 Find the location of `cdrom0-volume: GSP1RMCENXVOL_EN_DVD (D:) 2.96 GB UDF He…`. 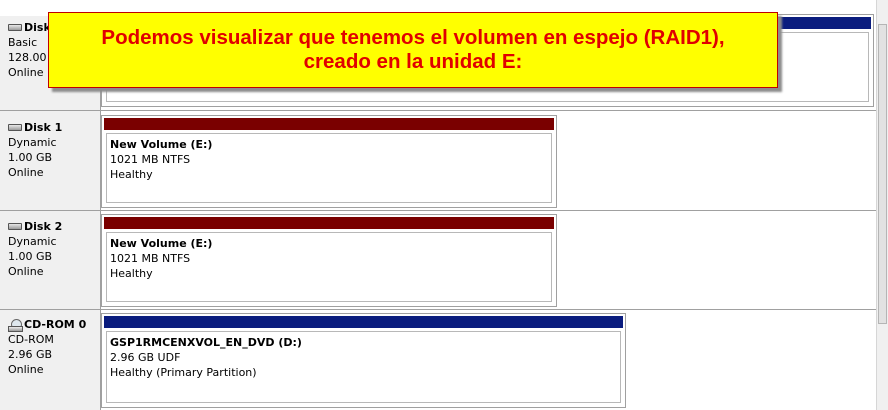

cdrom0-volume: GSP1RMCENXVOL_EN_DVD (D:) 2.96 GB UDF He… is located at coordinates (363, 360).